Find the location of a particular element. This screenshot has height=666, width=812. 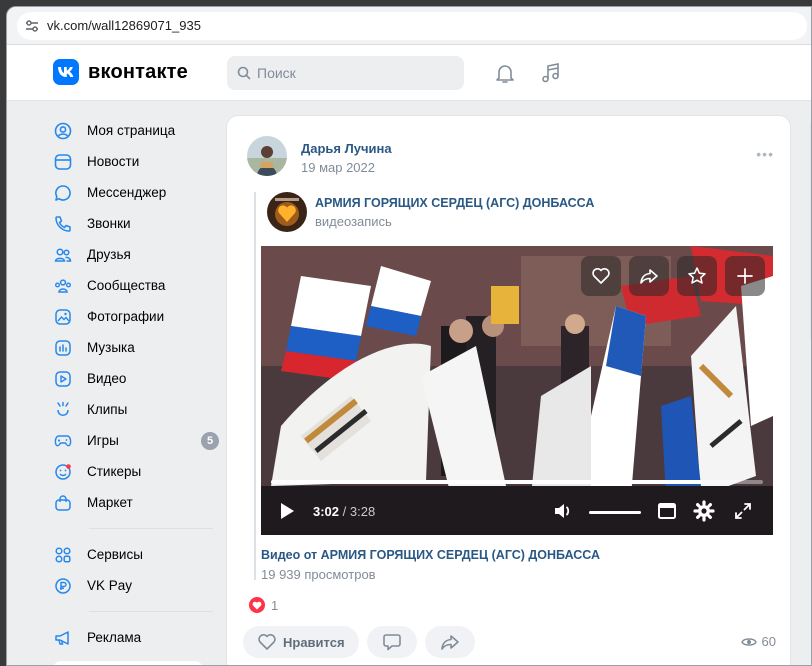

sidebar-item-communities: Сообщества is located at coordinates (133, 285).